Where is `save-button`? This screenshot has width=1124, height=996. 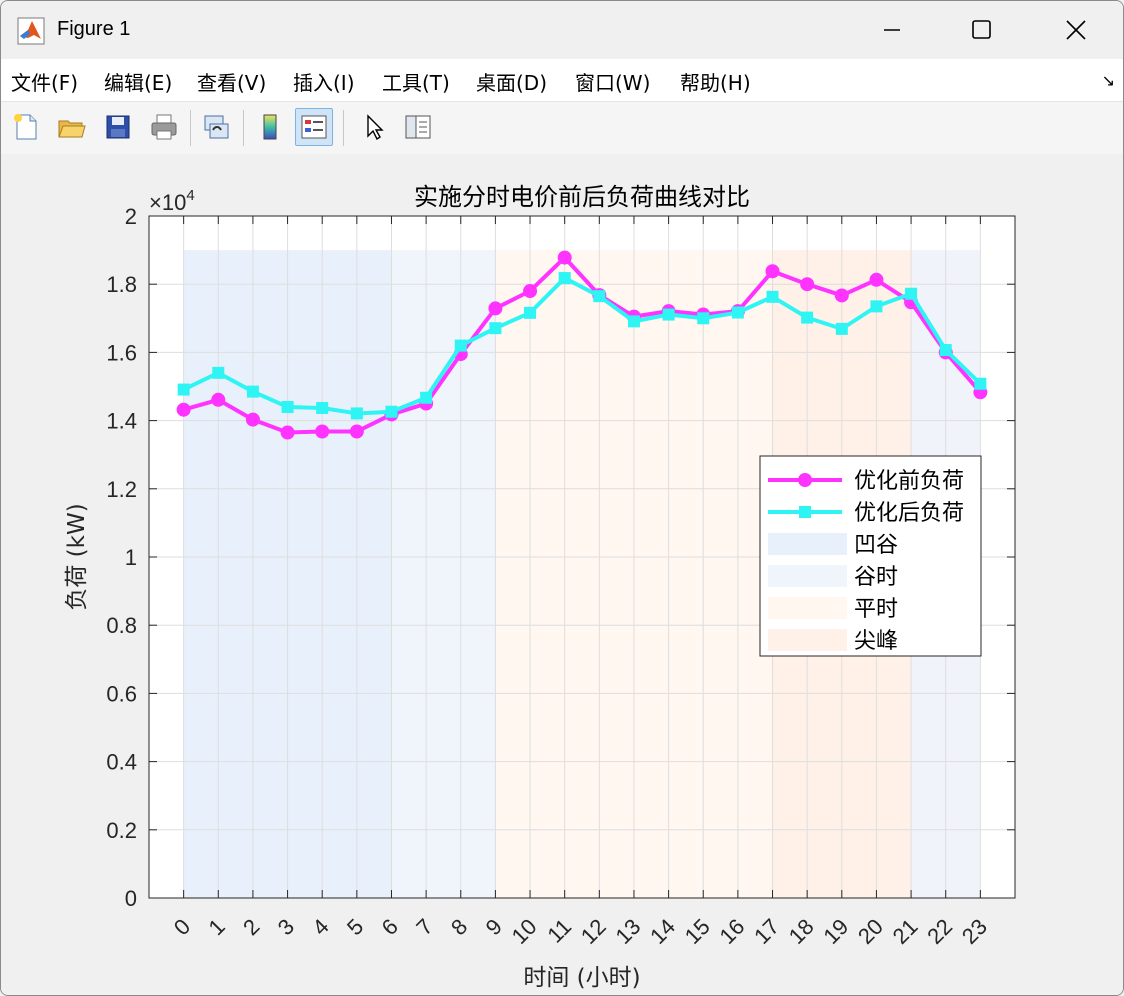 save-button is located at coordinates (118, 127).